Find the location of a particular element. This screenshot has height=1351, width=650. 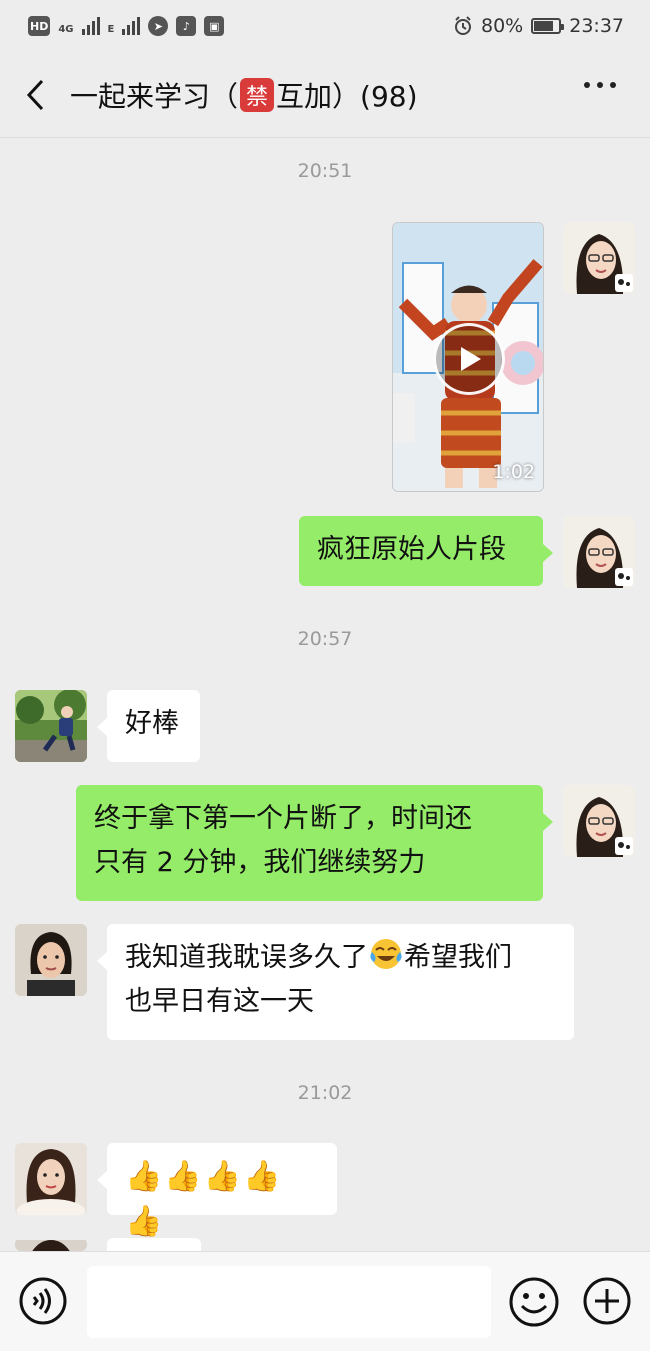

chat-header: 一起来学习（ 禁 互加）(98) is located at coordinates (325, 95).